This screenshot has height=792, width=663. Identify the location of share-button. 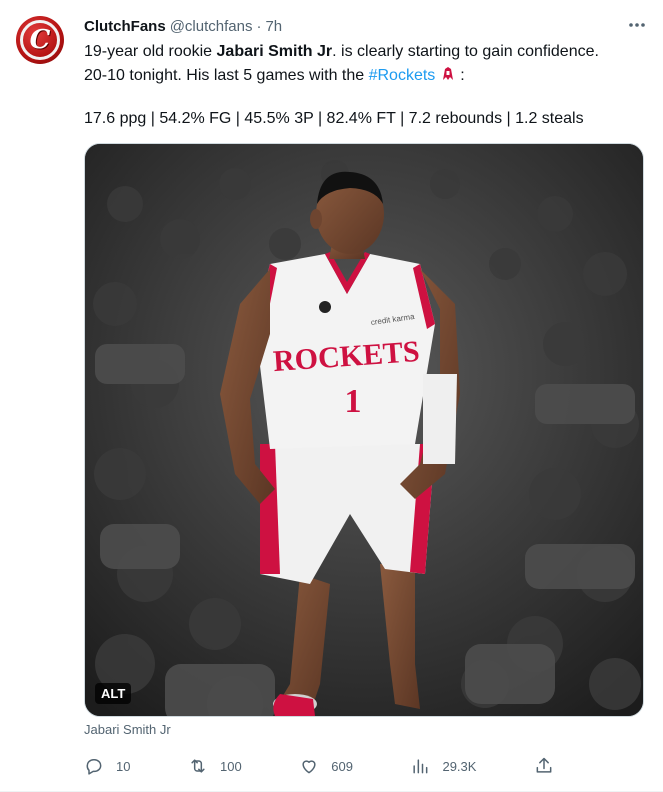
(549, 766).